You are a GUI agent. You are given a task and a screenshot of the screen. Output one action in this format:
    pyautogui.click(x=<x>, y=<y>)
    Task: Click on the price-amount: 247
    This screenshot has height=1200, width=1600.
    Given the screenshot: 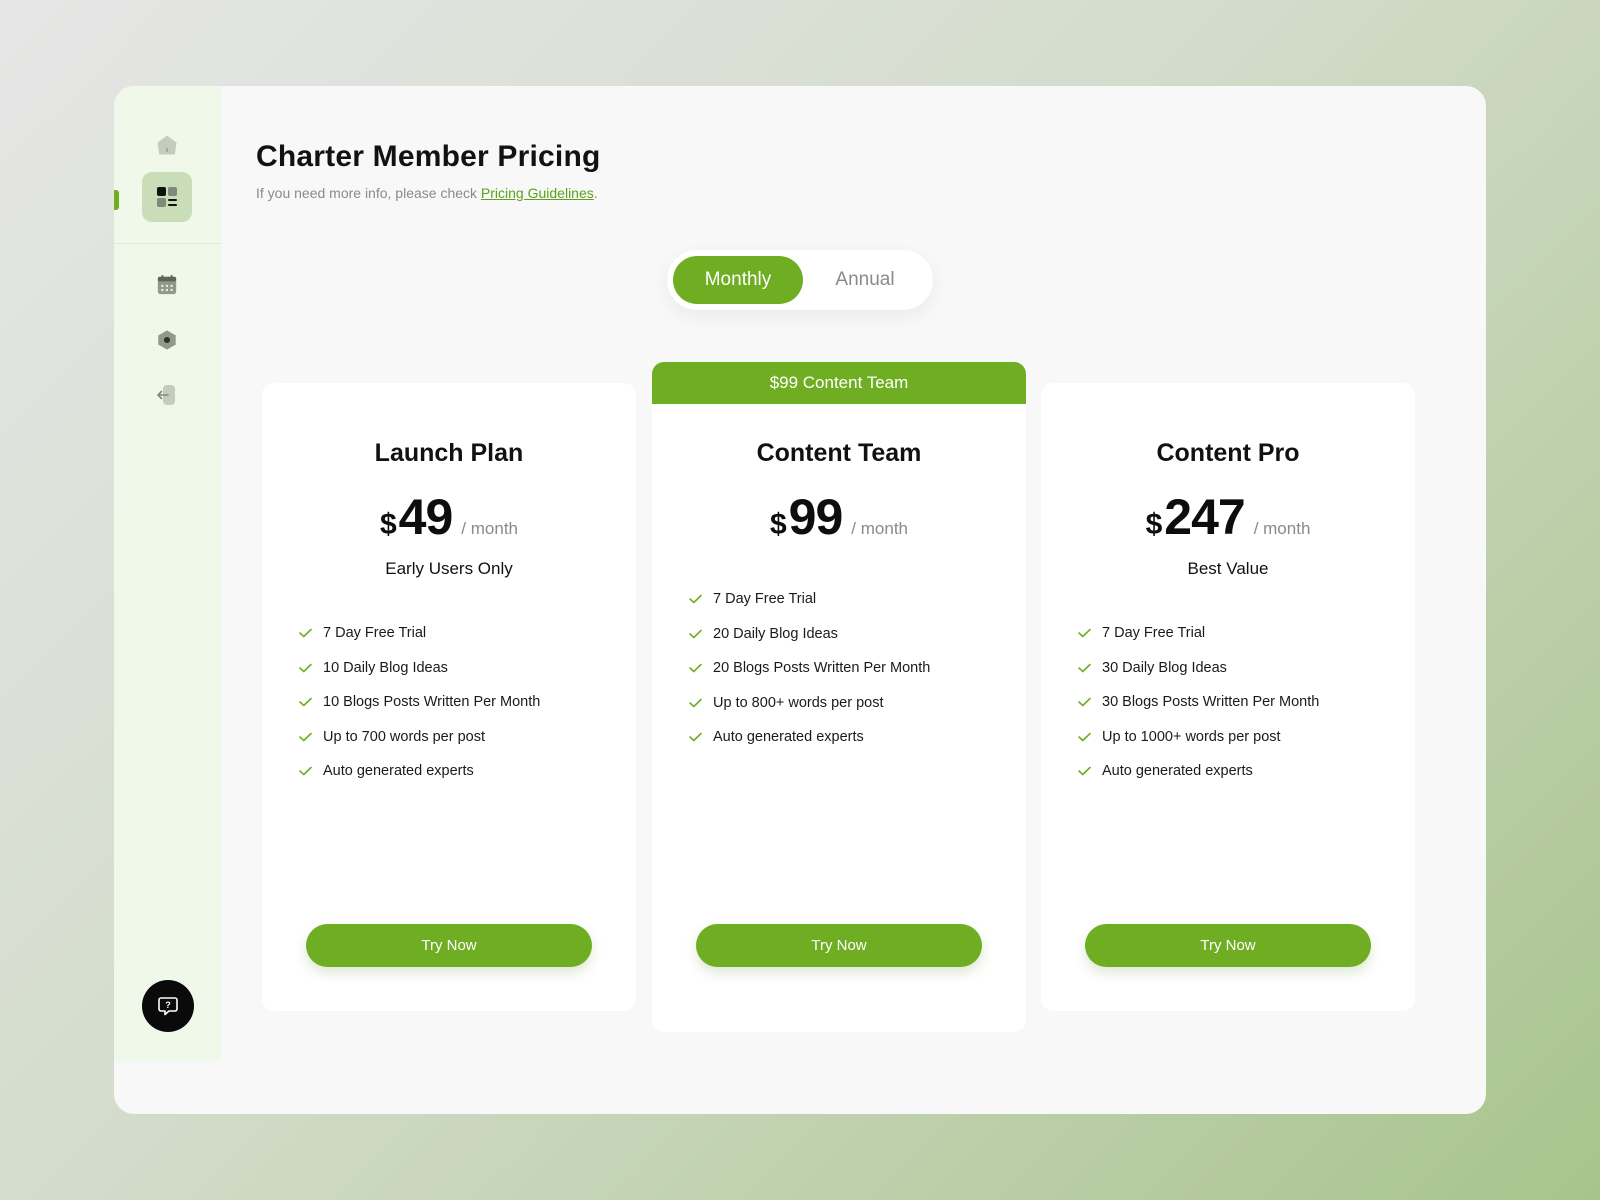 What is the action you would take?
    pyautogui.click(x=1204, y=517)
    